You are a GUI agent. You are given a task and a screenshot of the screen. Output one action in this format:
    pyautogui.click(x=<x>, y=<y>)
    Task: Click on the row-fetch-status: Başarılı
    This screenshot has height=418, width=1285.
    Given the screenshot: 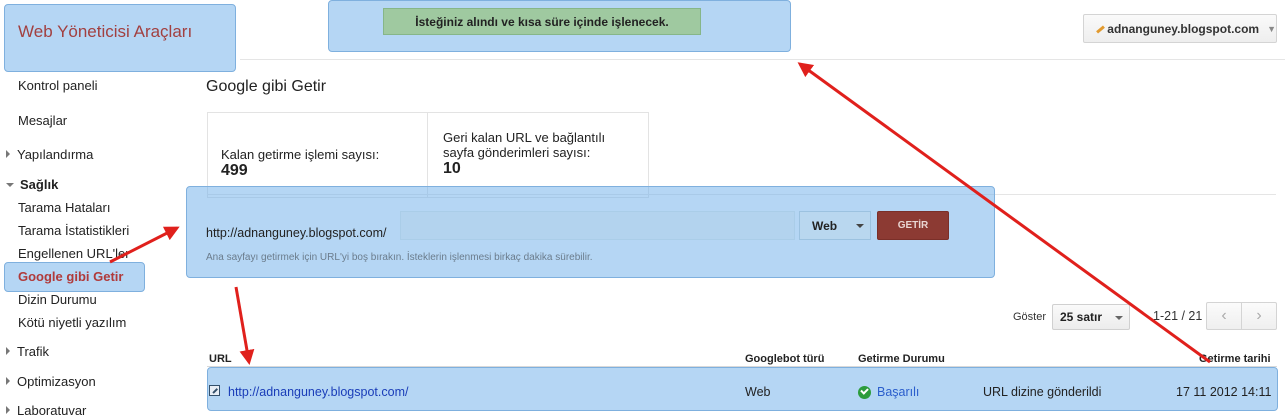 What is the action you would take?
    pyautogui.click(x=888, y=392)
    